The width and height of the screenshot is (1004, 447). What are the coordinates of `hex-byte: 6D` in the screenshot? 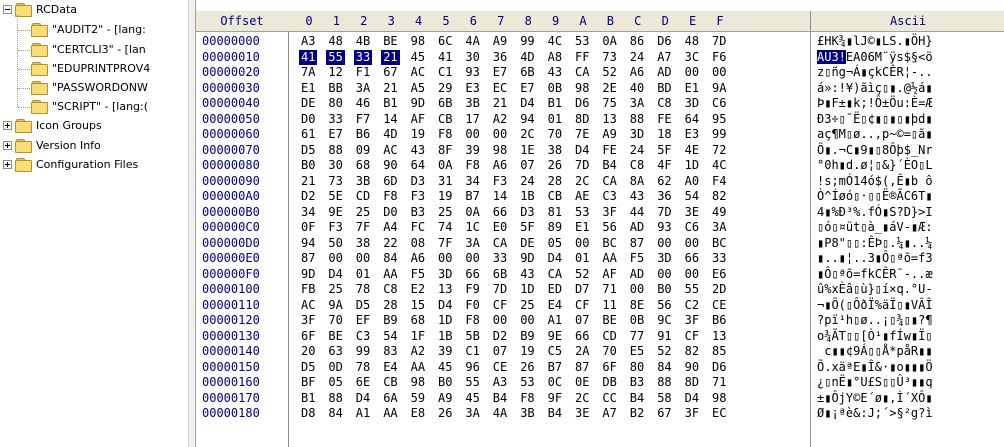 It's located at (390, 181).